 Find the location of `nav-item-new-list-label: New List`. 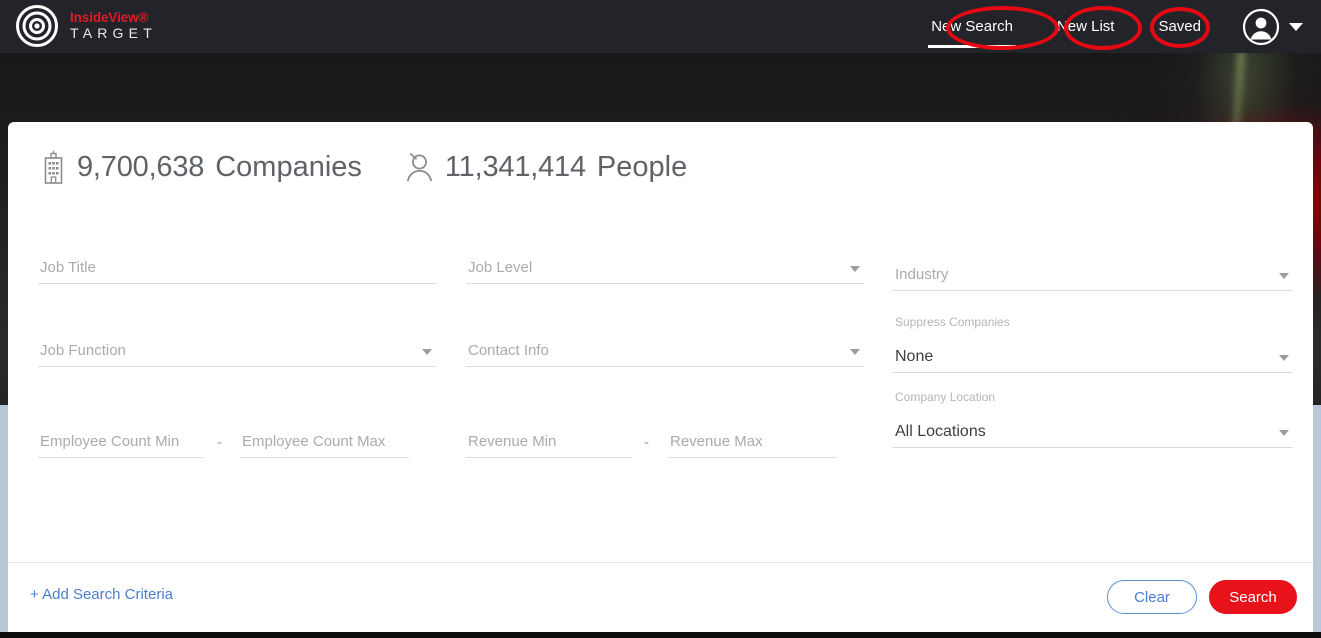

nav-item-new-list-label: New List is located at coordinates (1085, 26).